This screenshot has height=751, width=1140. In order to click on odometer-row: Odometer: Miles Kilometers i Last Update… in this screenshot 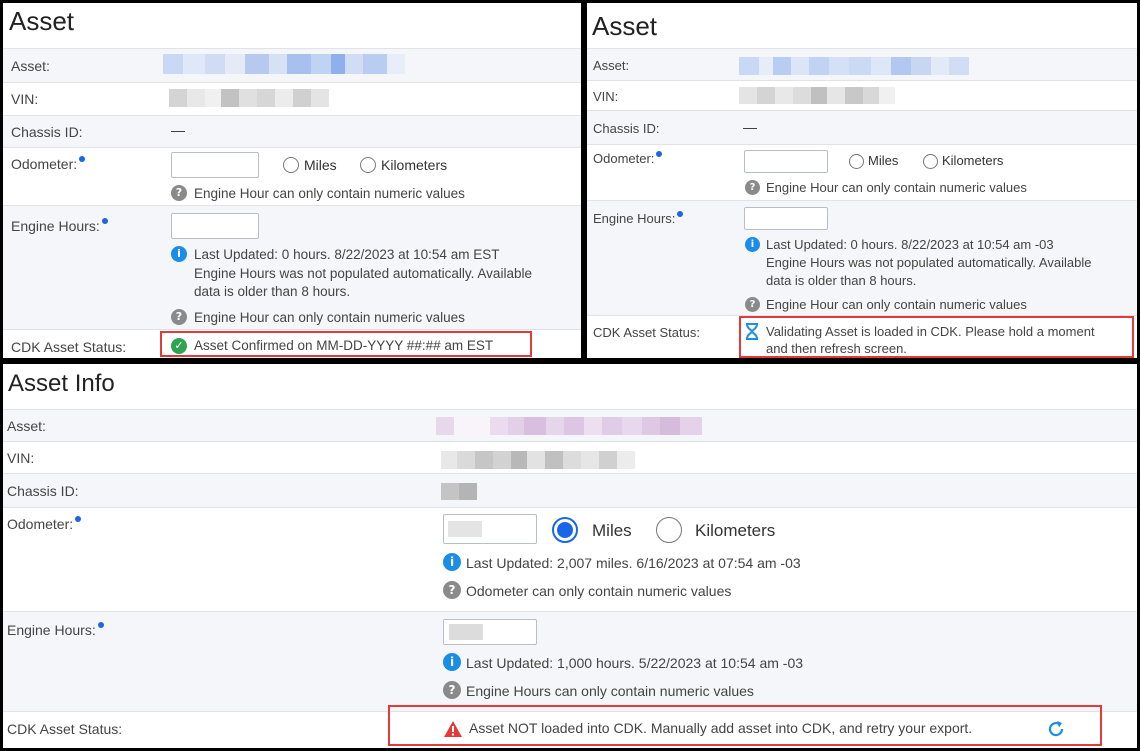, I will do `click(570, 559)`.